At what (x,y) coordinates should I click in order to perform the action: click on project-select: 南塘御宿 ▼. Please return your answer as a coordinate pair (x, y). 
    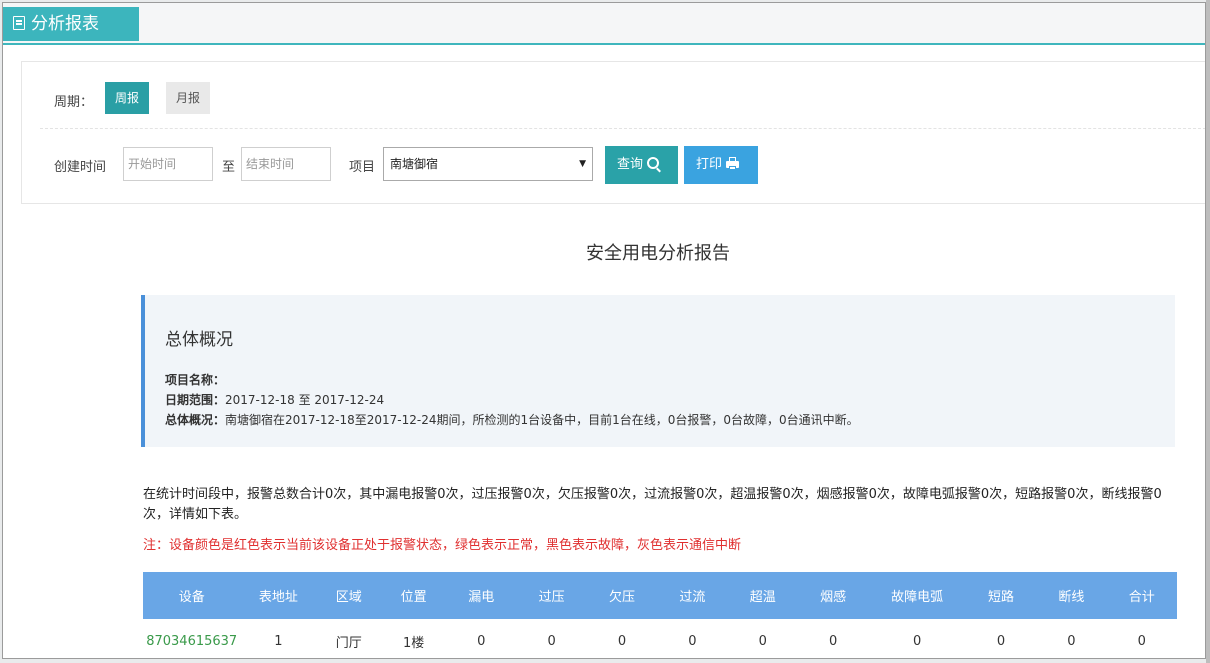
    Looking at the image, I should click on (488, 164).